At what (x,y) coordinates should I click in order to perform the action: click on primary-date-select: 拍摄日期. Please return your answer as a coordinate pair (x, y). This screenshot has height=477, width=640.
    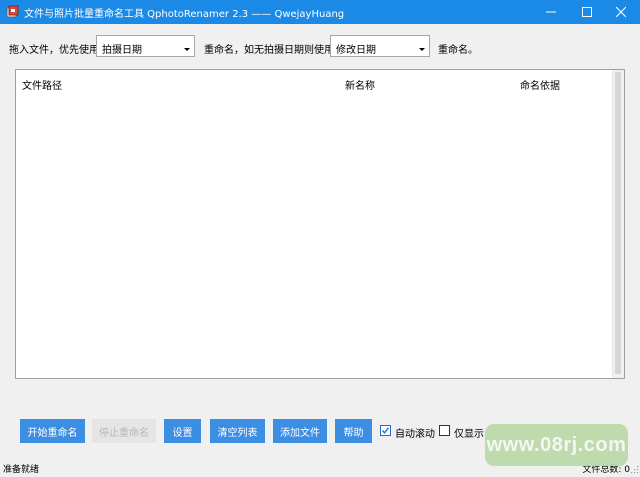
    Looking at the image, I should click on (145, 46).